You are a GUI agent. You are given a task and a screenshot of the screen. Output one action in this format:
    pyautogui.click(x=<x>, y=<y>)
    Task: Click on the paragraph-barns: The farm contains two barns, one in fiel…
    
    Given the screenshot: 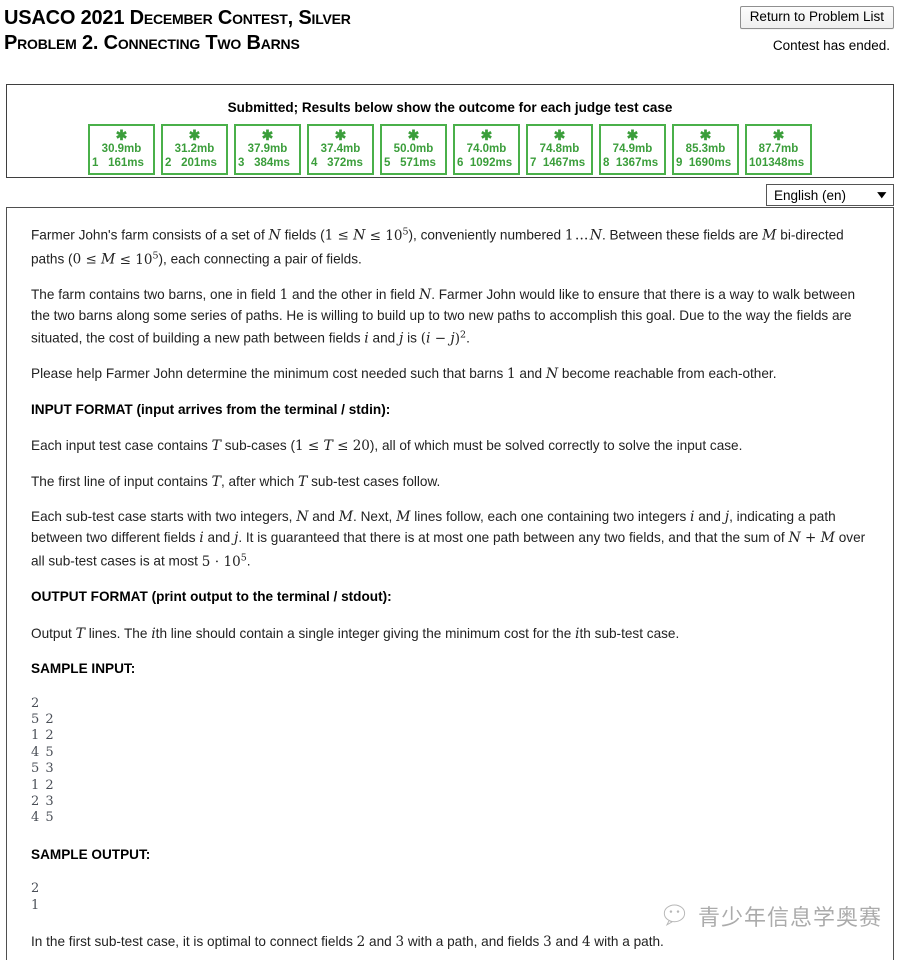 What is the action you would take?
    pyautogui.click(x=443, y=317)
    